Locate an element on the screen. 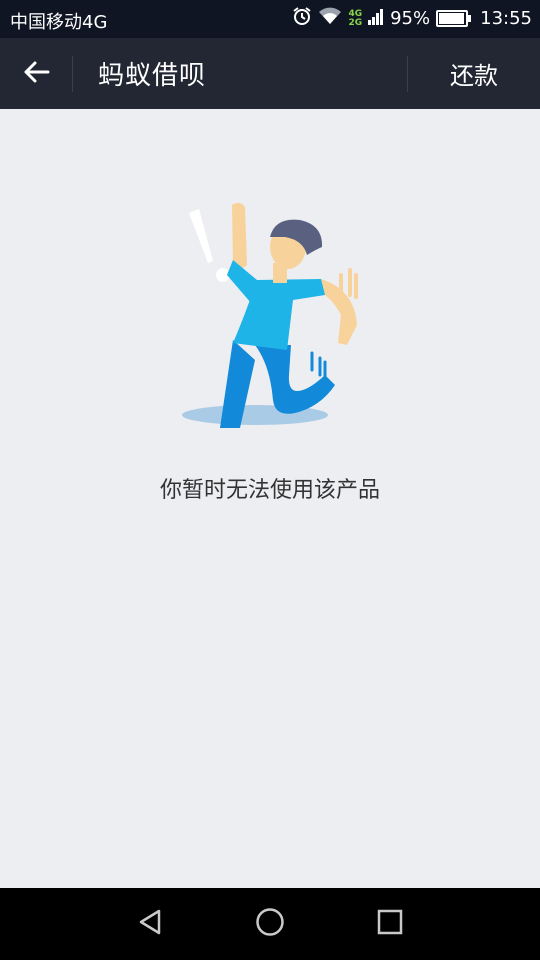  nav-recents-button is located at coordinates (390, 924).